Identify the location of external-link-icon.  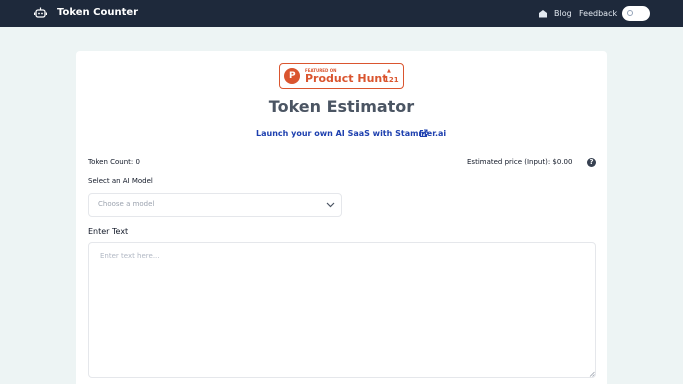
(423, 133).